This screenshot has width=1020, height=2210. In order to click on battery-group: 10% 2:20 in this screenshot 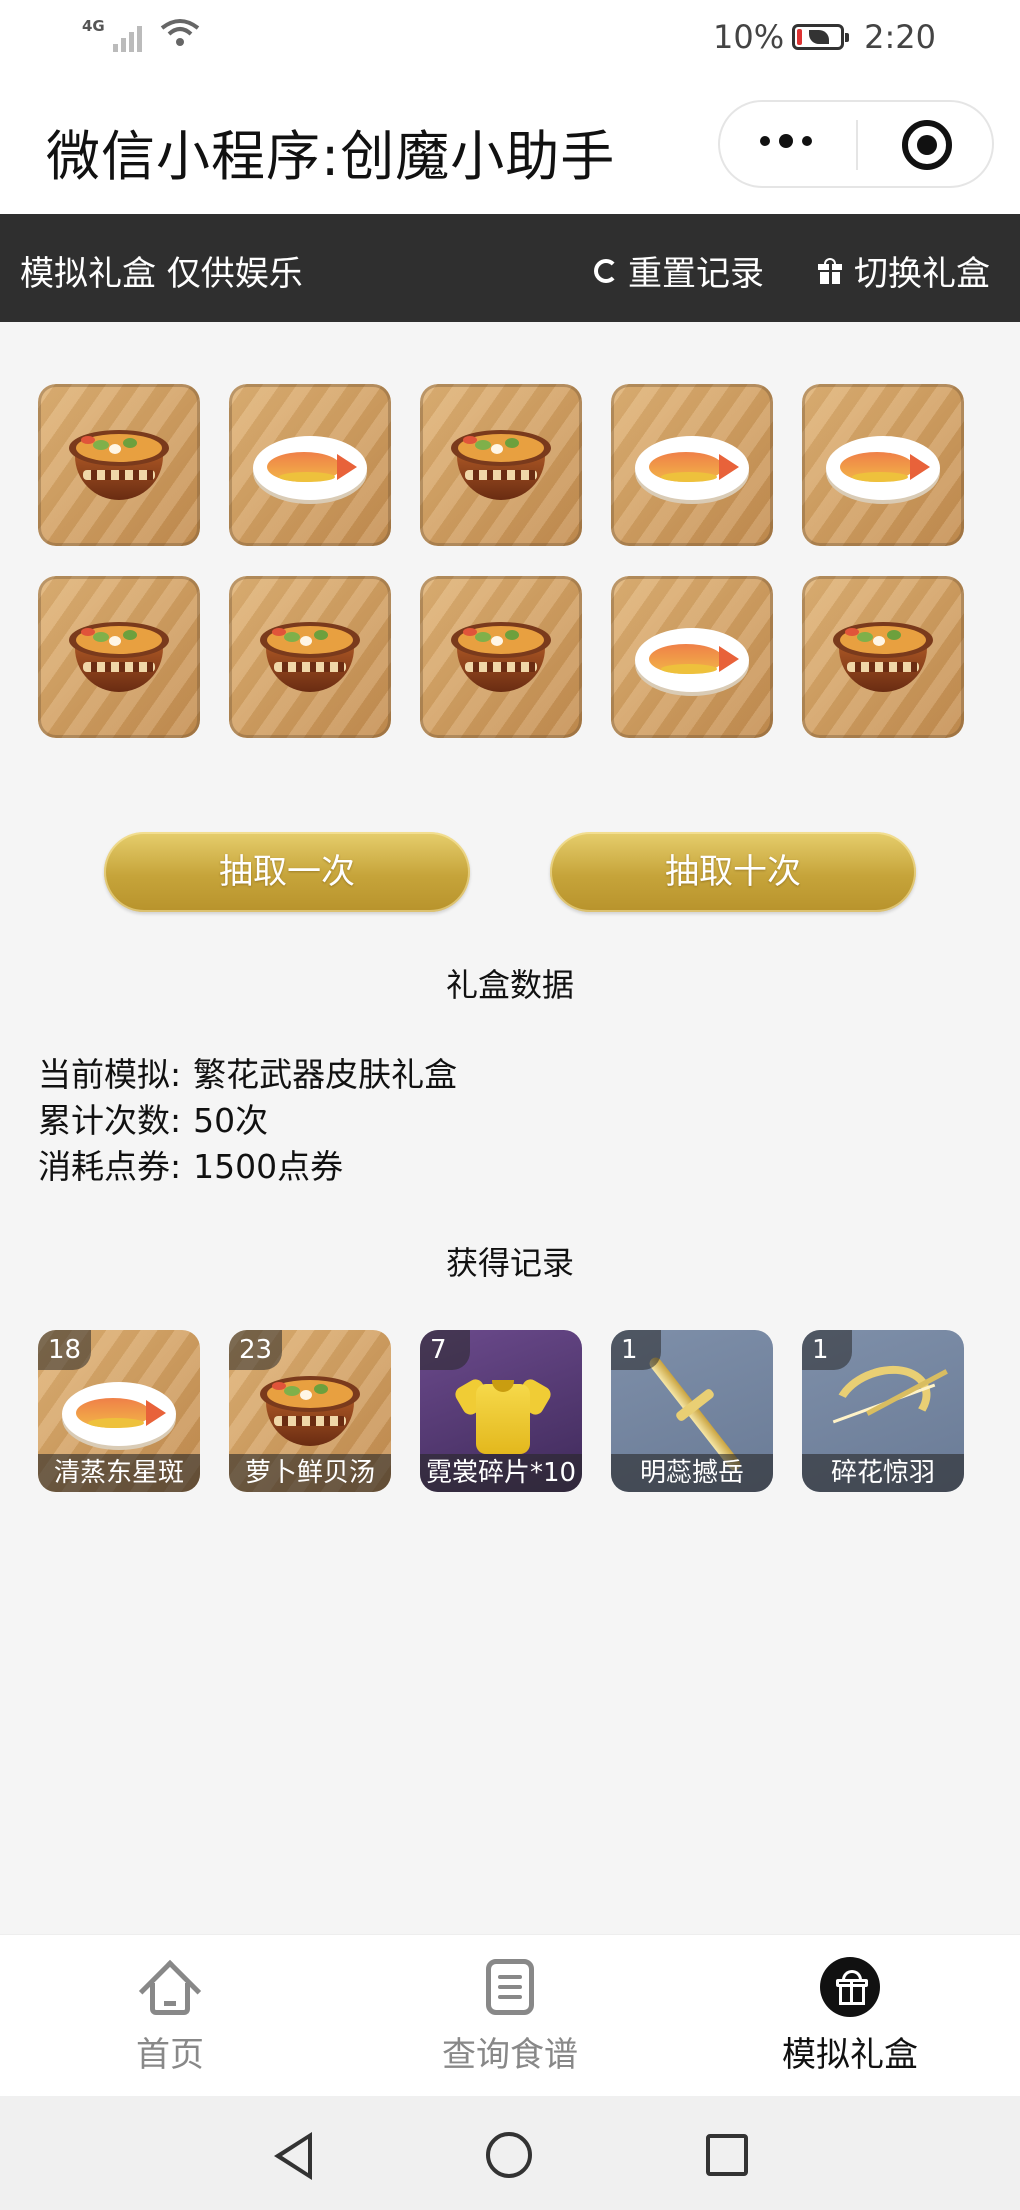, I will do `click(824, 37)`.